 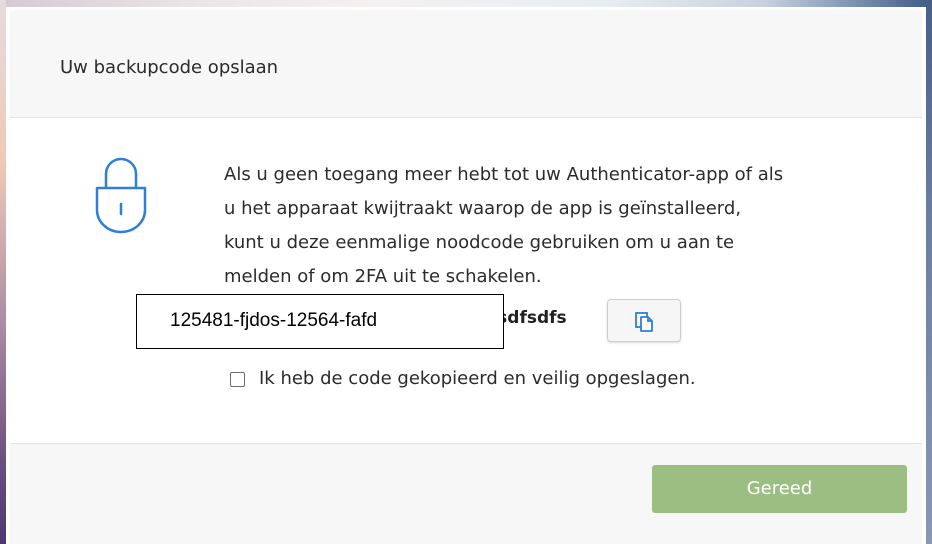 I want to click on lock-icon, so click(x=121, y=195).